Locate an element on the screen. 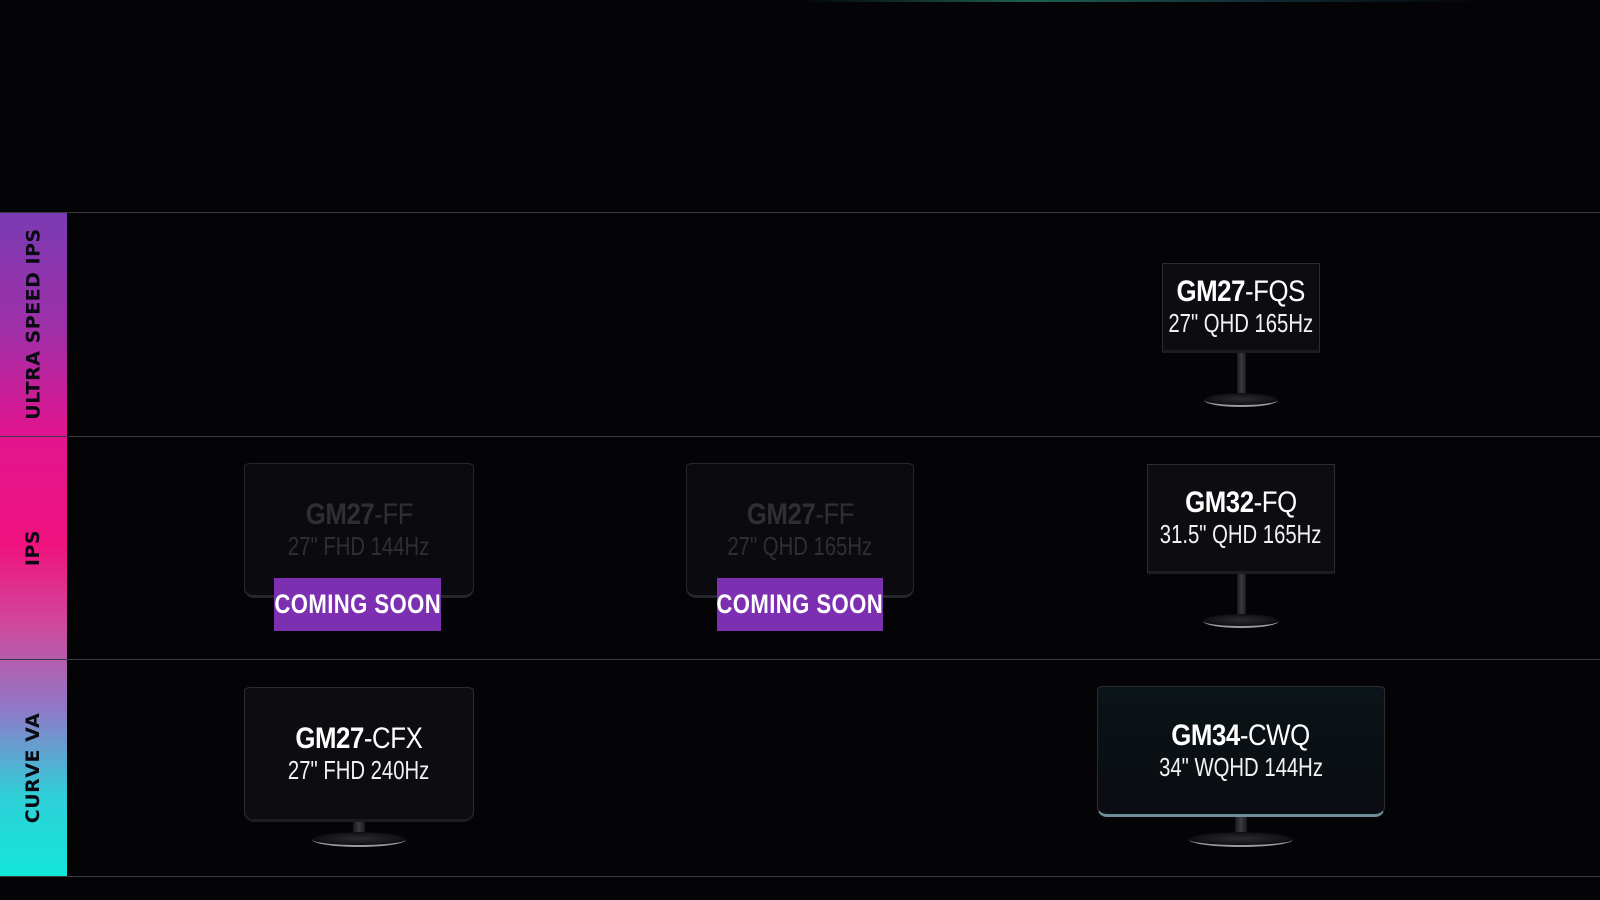  row-label-text: IPS is located at coordinates (33, 548).